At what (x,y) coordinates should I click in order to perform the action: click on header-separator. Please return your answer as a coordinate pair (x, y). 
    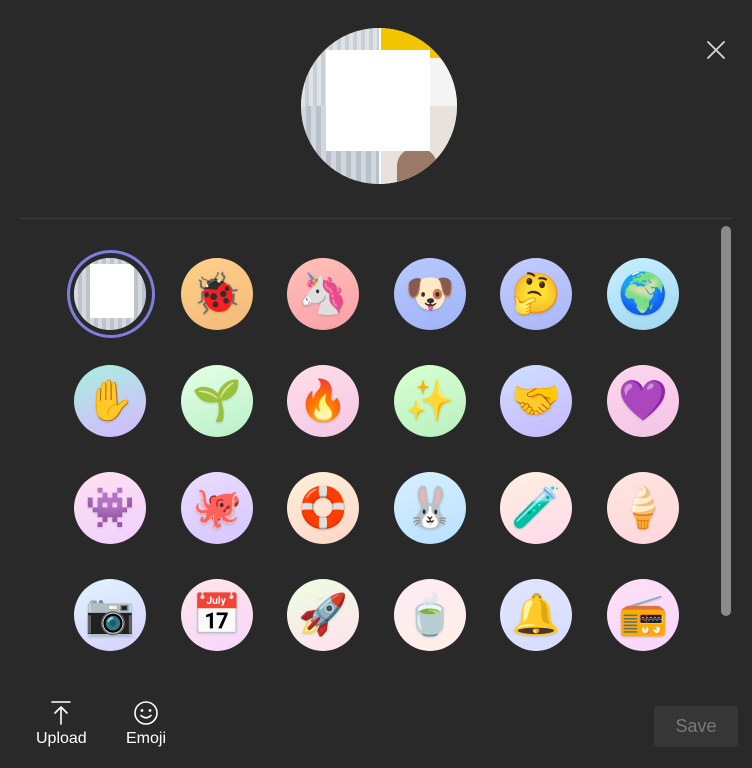
    Looking at the image, I should click on (376, 218).